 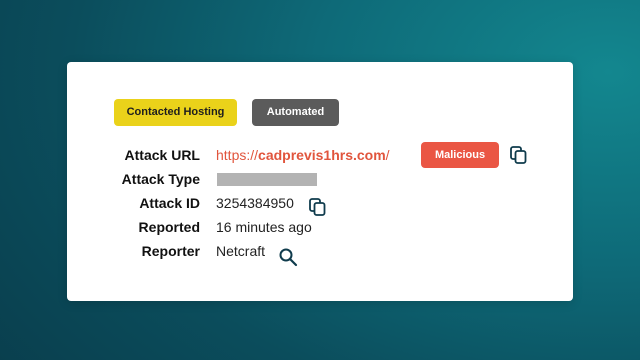 I want to click on attack-url-suffix: /, so click(x=387, y=155).